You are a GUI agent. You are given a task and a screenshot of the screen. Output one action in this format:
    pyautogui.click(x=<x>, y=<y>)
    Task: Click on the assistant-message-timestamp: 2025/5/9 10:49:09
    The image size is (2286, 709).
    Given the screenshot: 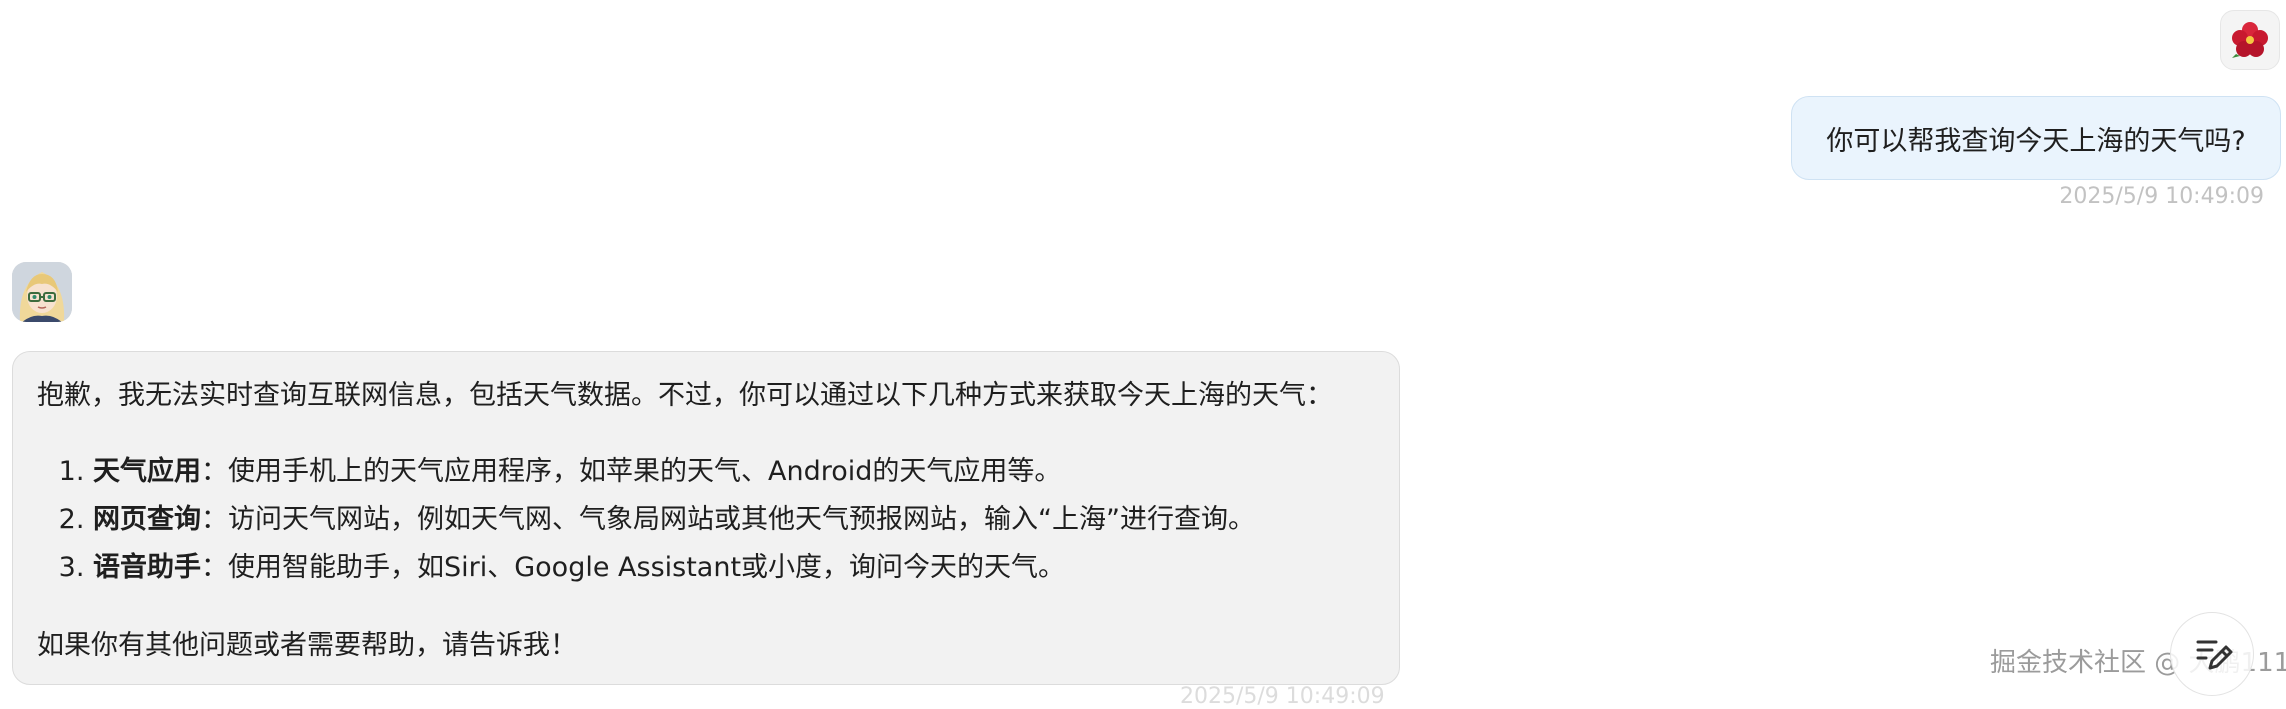 What is the action you would take?
    pyautogui.click(x=1282, y=696)
    